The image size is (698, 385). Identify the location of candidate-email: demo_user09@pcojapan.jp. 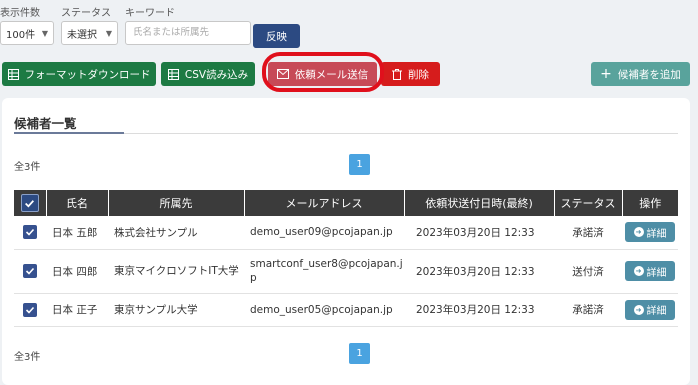
(324, 233).